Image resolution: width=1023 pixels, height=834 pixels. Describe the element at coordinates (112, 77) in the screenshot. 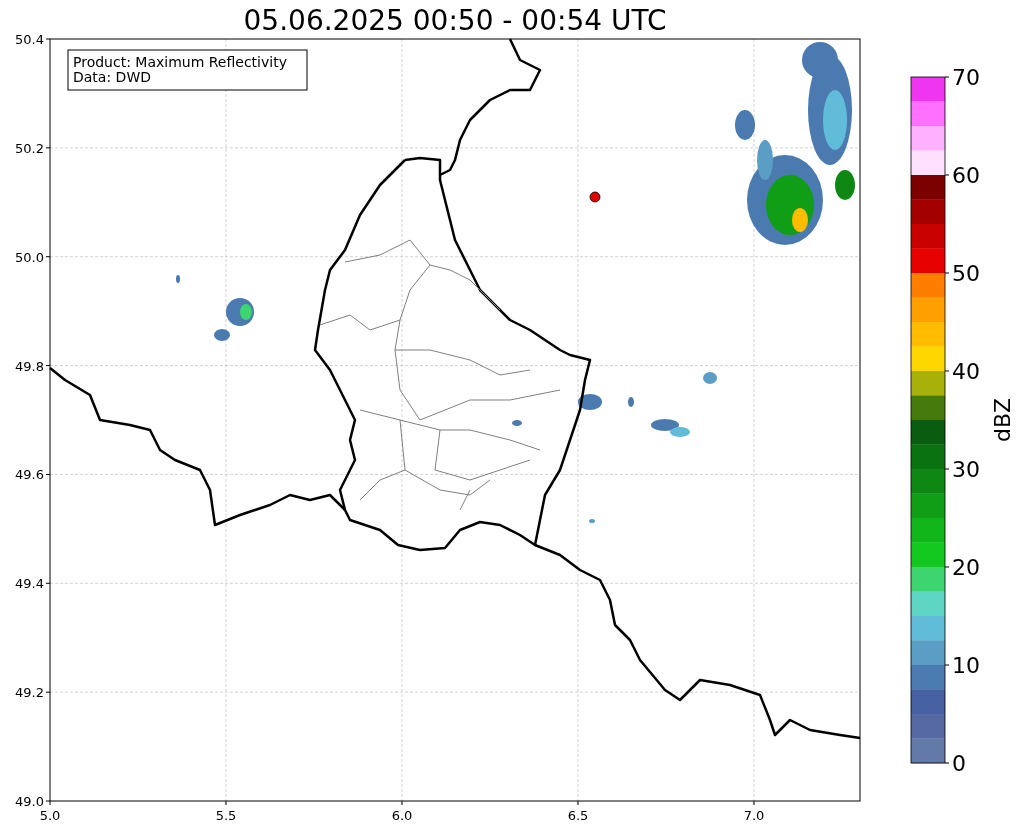

I see `info-text: Data: DWD` at that location.